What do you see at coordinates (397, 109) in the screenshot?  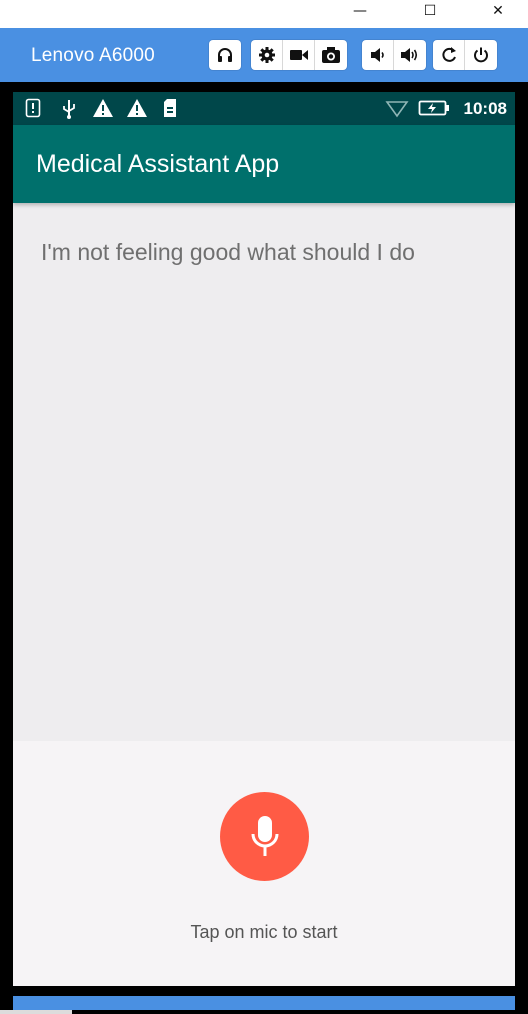 I see `wifi-icon` at bounding box center [397, 109].